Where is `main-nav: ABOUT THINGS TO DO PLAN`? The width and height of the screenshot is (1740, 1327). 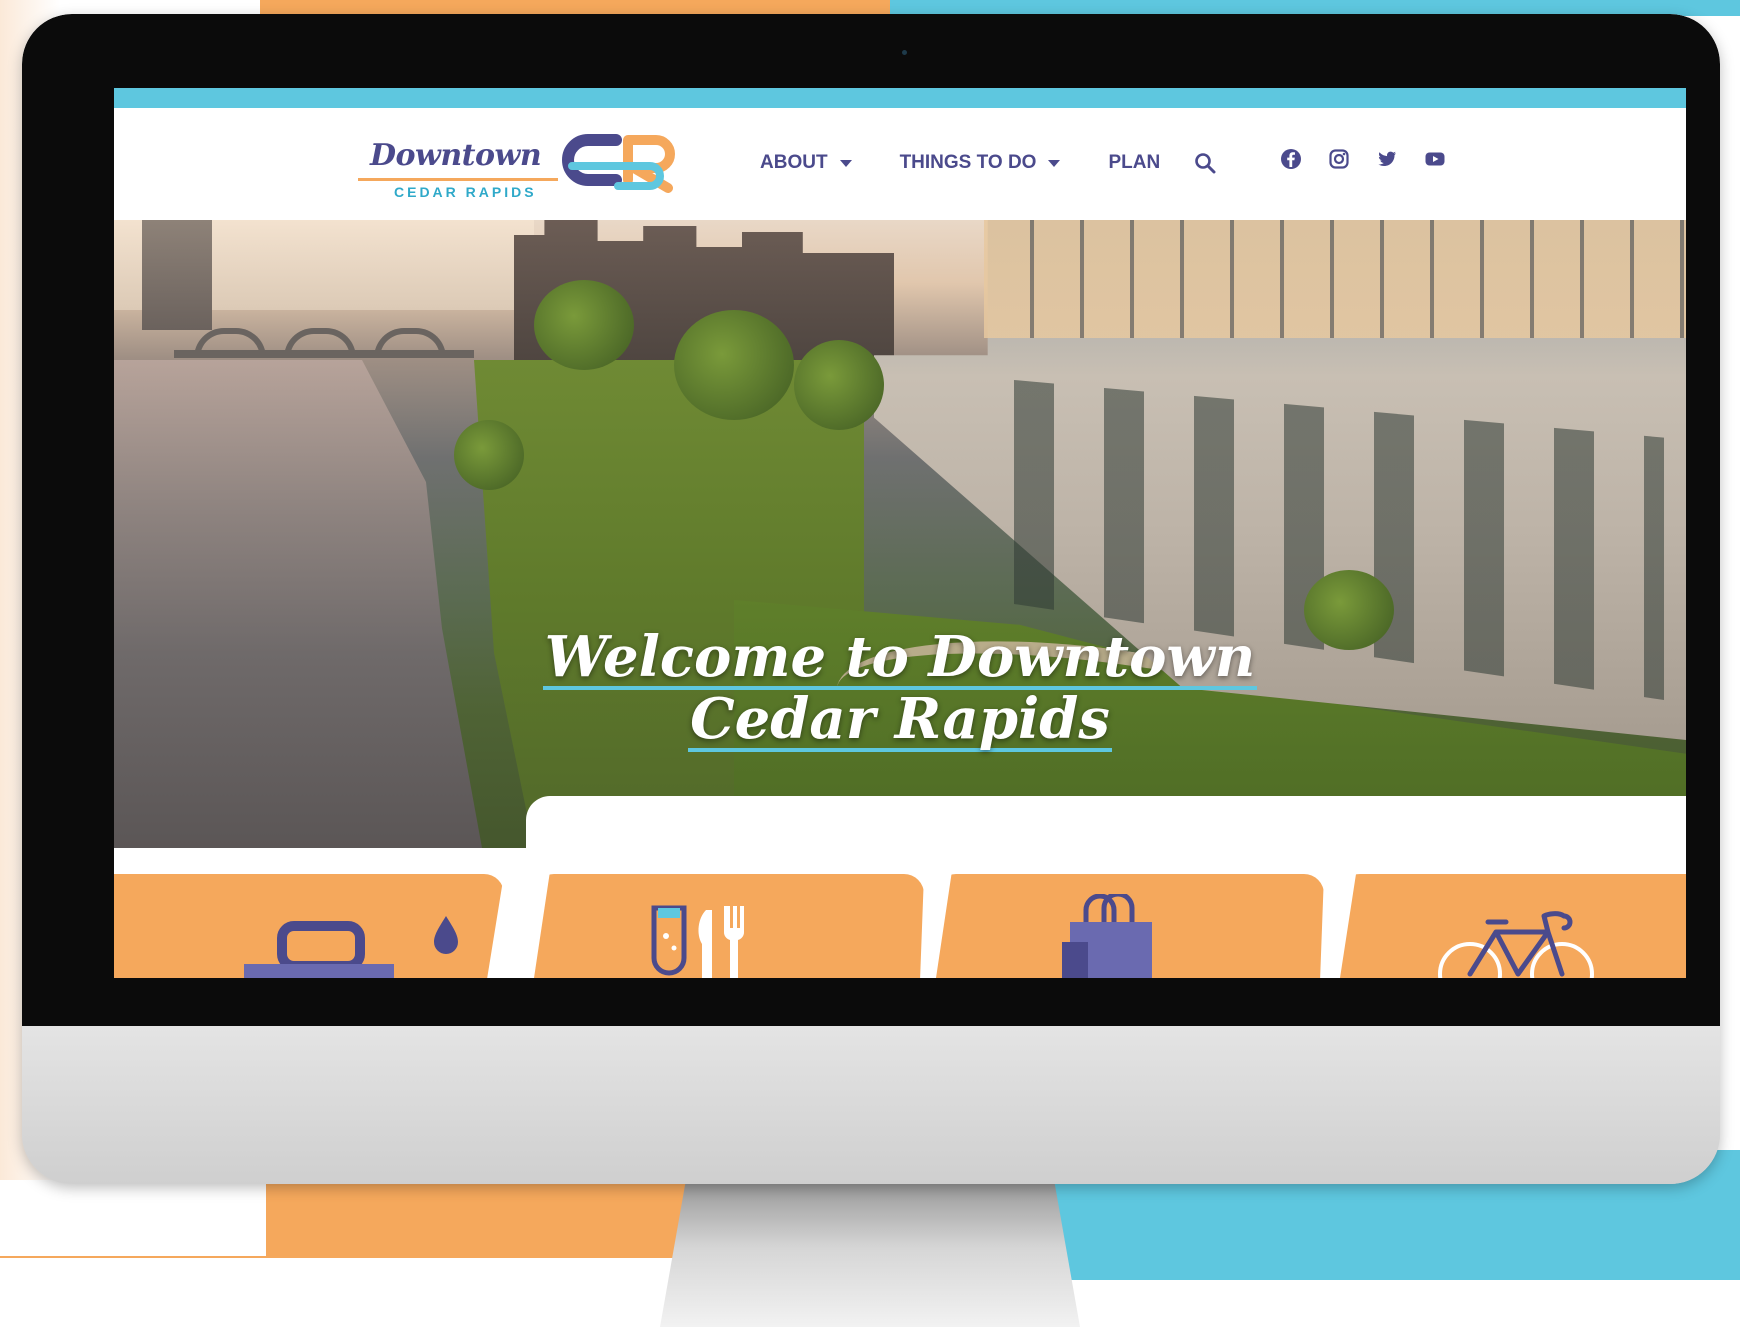 main-nav: ABOUT THINGS TO DO PLAN is located at coordinates (988, 163).